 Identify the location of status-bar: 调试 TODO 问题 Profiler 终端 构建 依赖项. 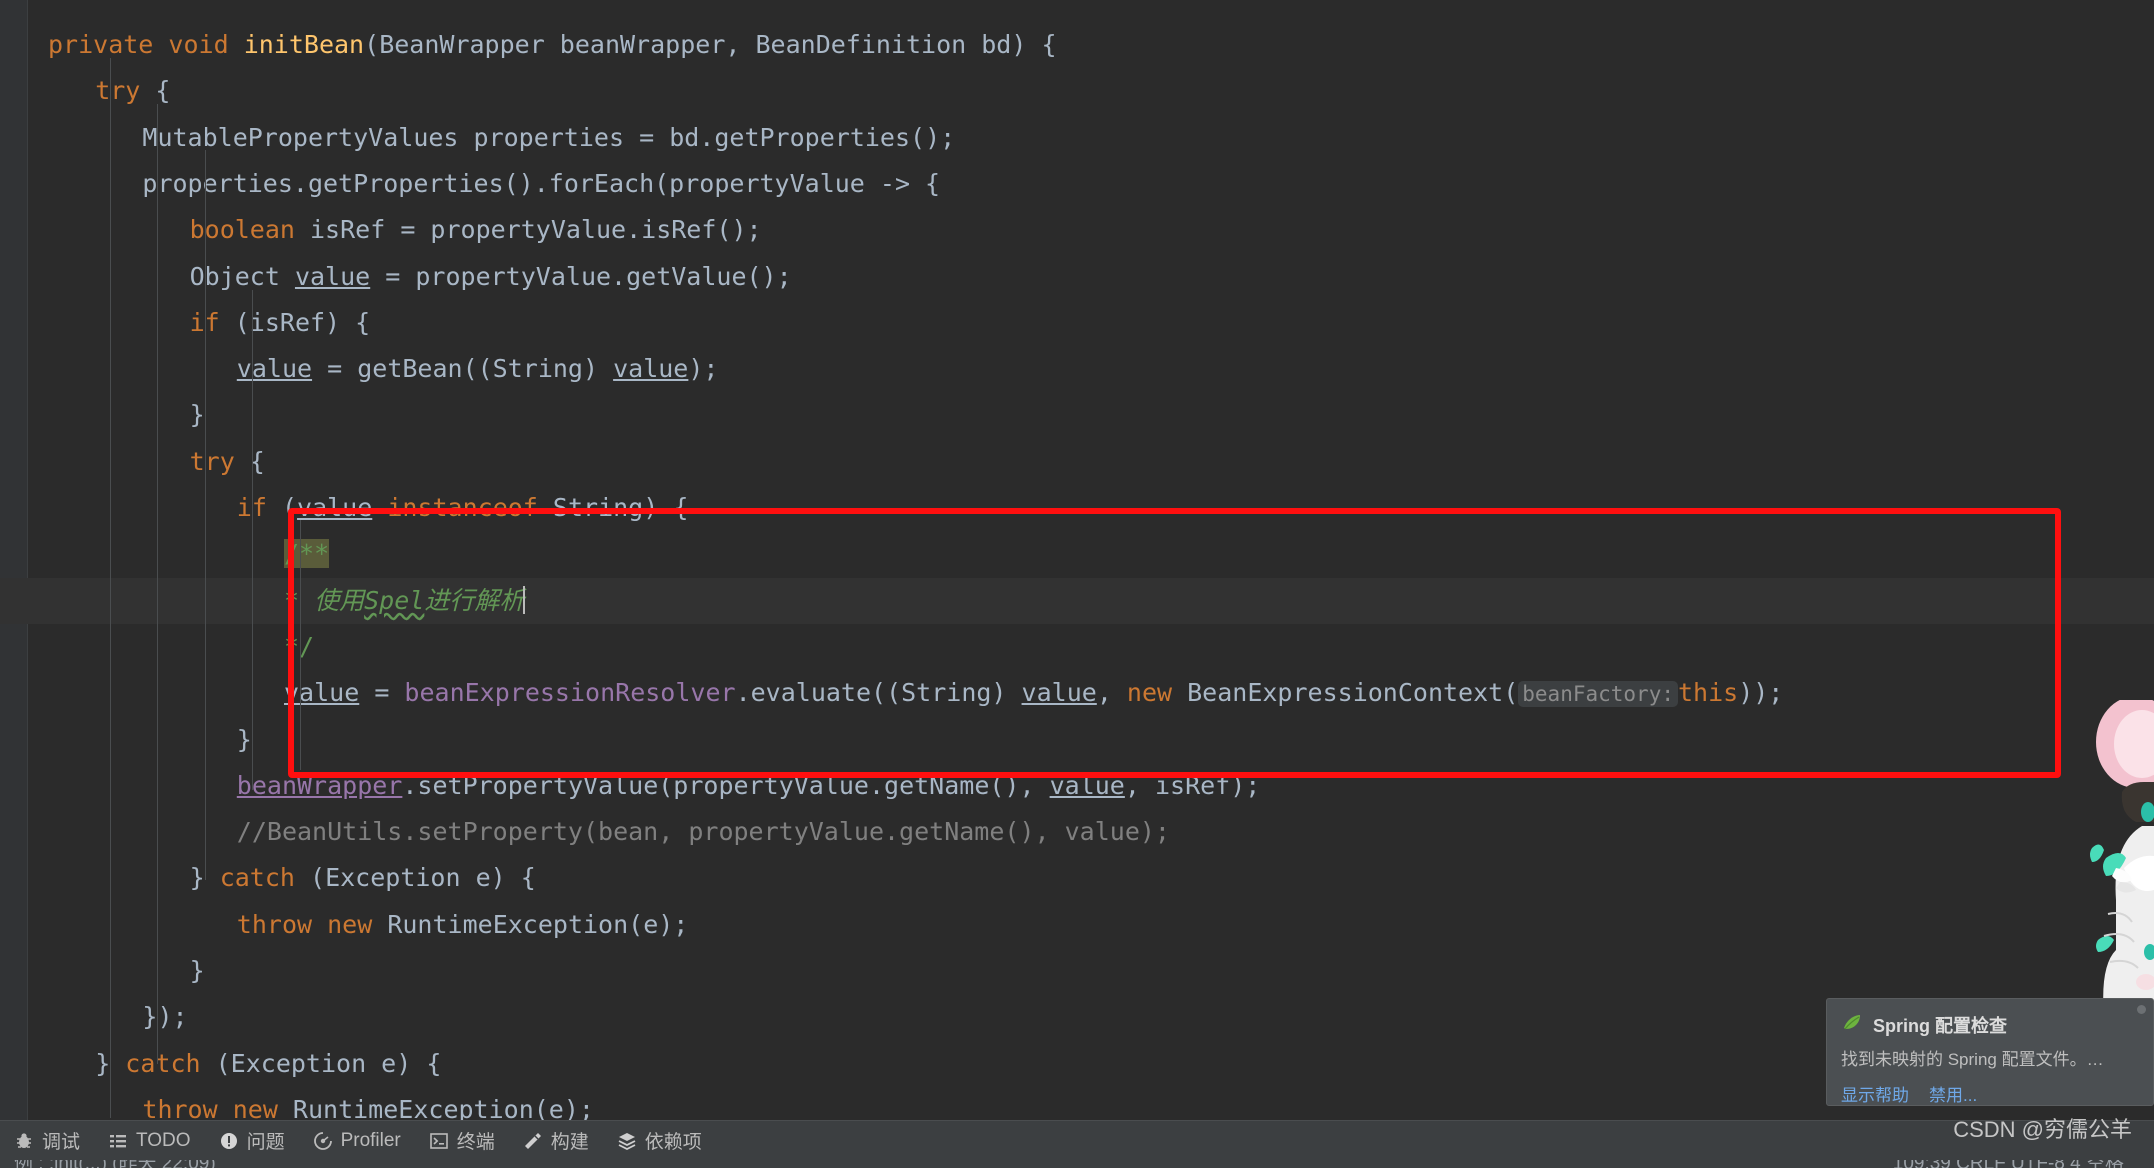
(1077, 1140).